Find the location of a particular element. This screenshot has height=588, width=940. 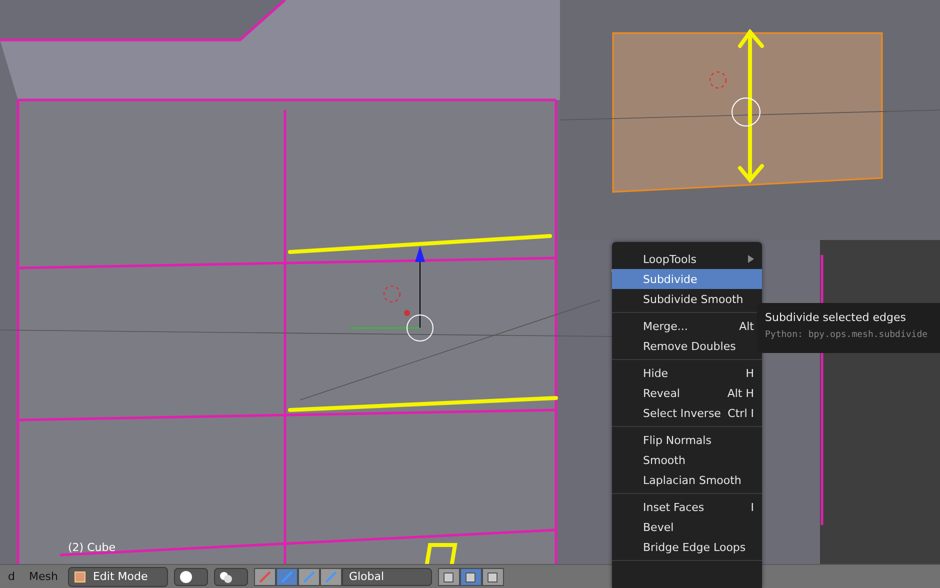

menu-item: Smooth is located at coordinates (687, 460).